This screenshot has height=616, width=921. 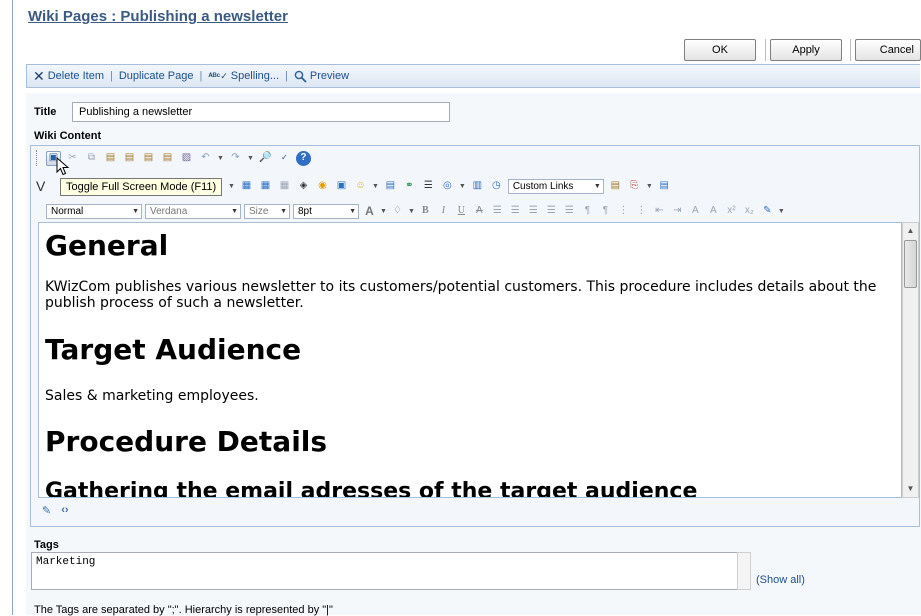 I want to click on outdent-icon: ⇤, so click(x=659, y=211).